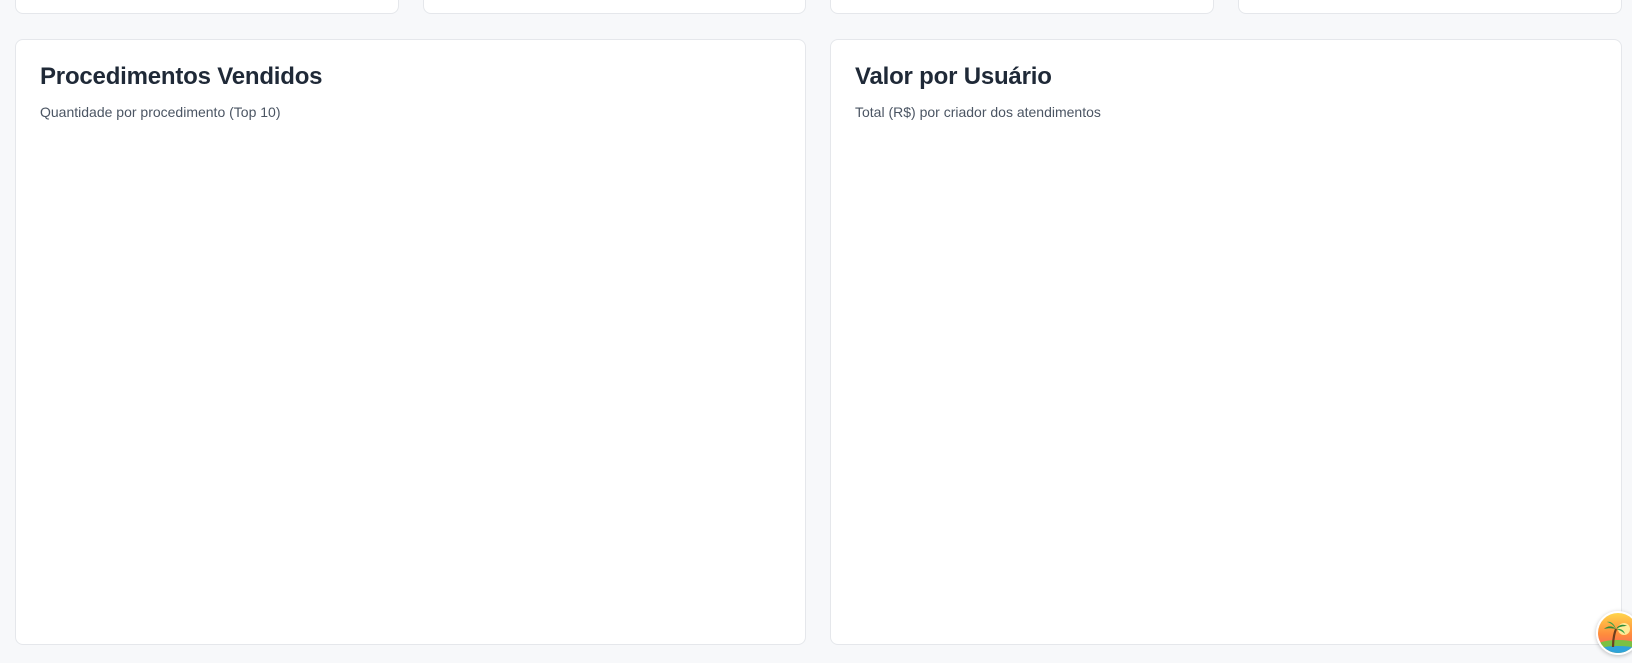  I want to click on beach-palm-avatar-icon, so click(1614, 633).